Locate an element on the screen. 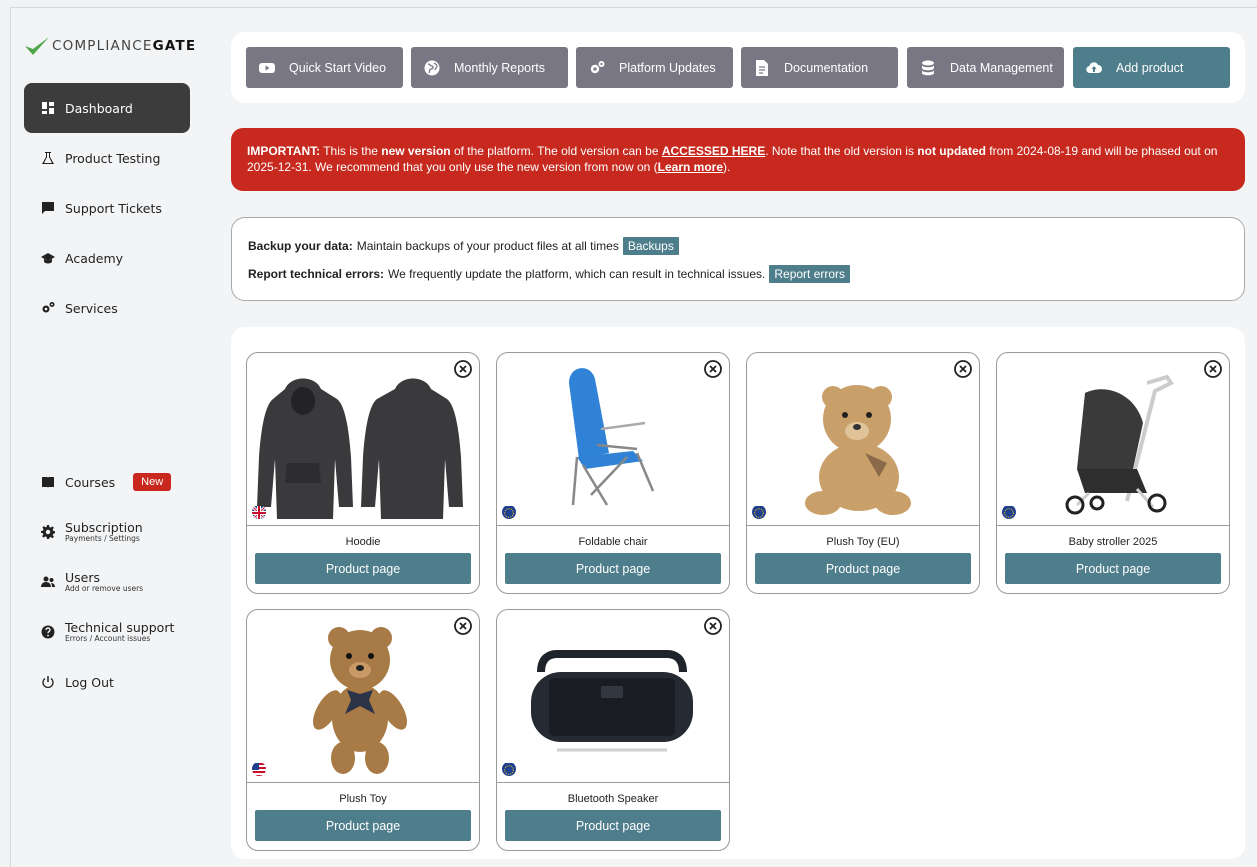 The image size is (1257, 867). monthly-reports-button: Monthly Reports is located at coordinates (489, 67).